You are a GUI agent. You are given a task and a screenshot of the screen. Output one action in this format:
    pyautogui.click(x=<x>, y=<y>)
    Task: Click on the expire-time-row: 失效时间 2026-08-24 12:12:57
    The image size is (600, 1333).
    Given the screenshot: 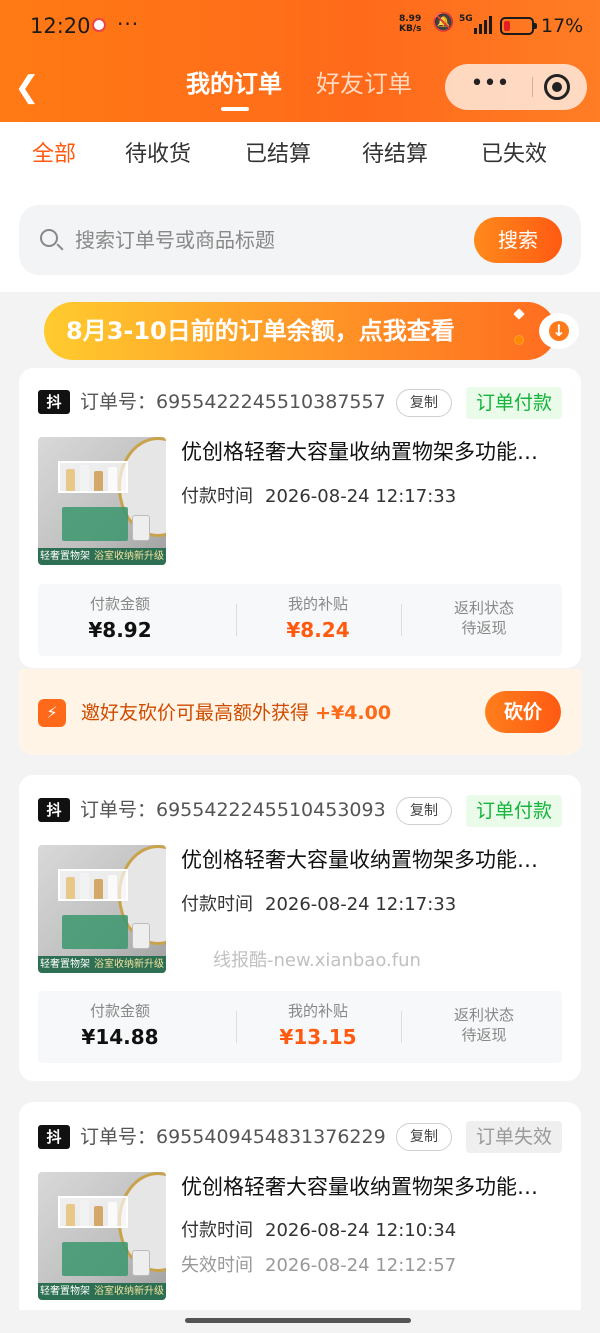 What is the action you would take?
    pyautogui.click(x=318, y=1266)
    